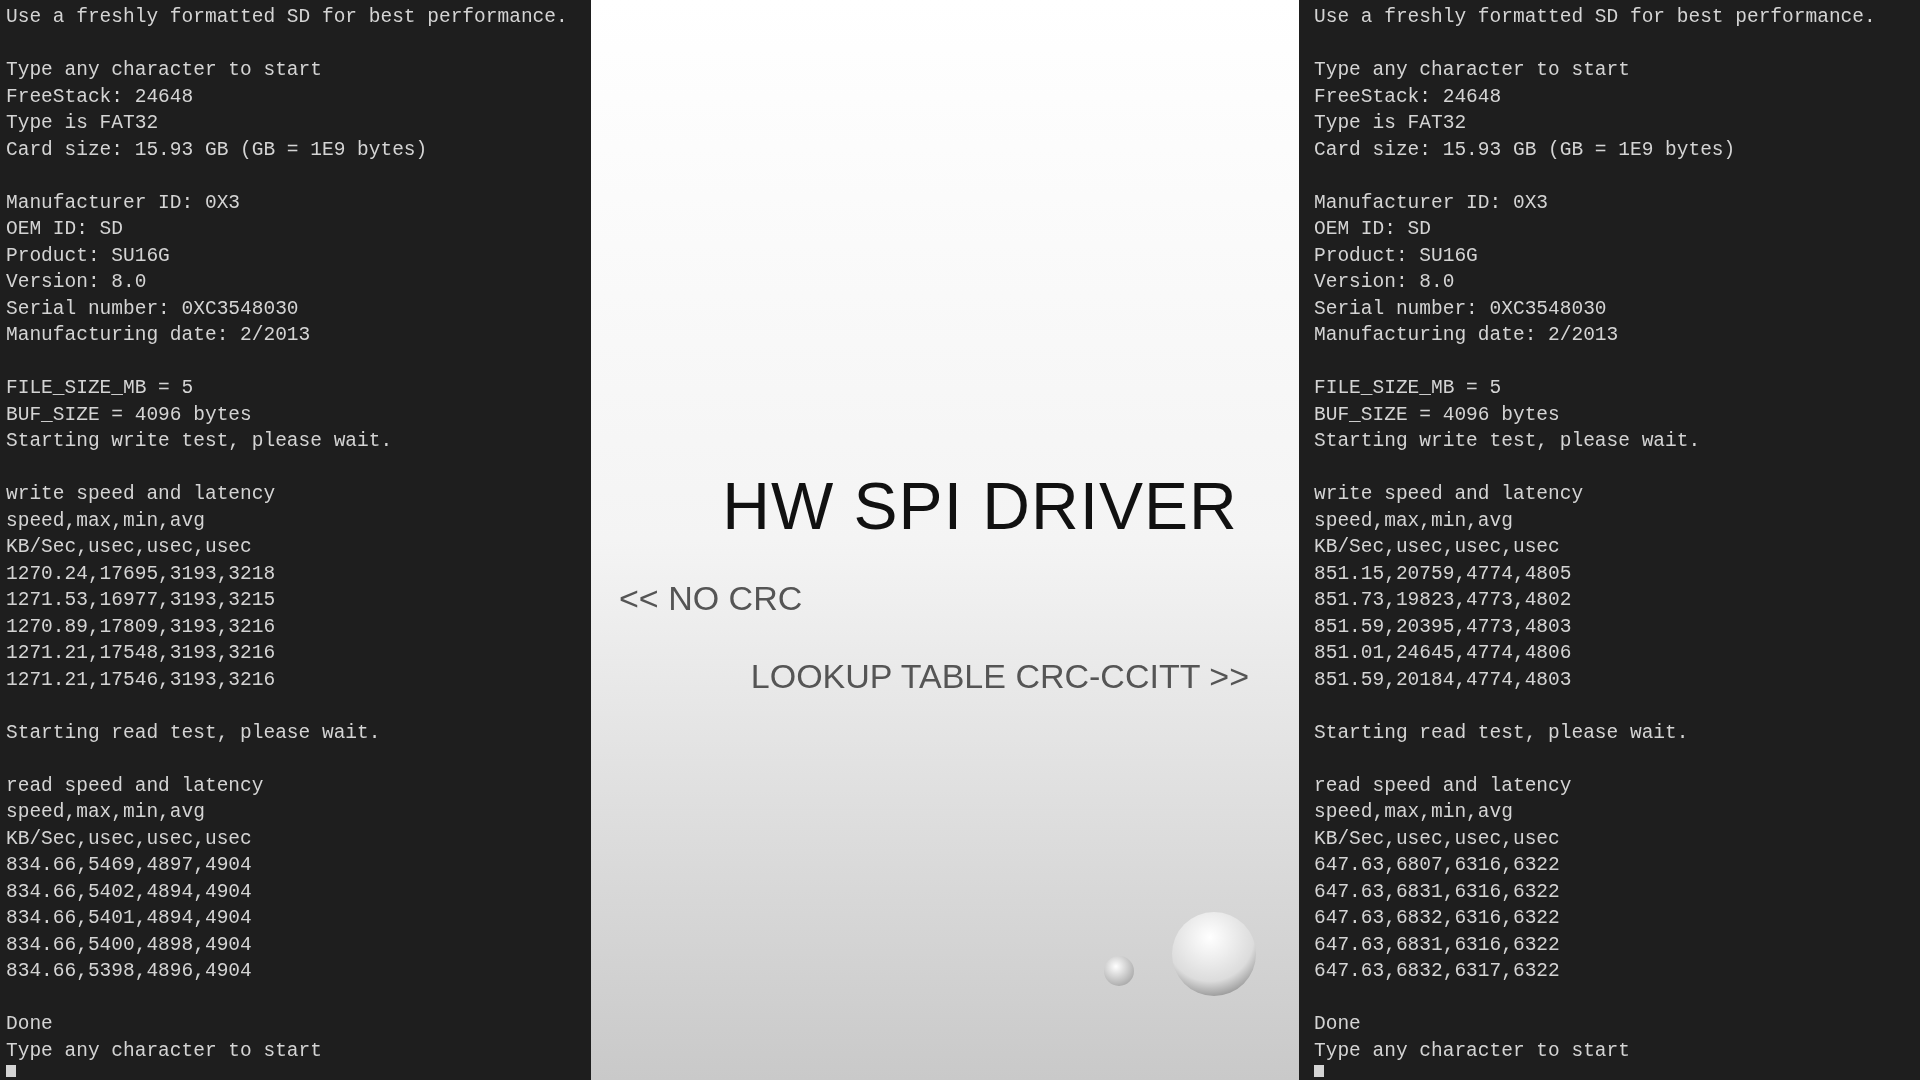 Image resolution: width=1920 pixels, height=1080 pixels. I want to click on terminal-line: 851.73,19823,4773,4802, so click(1443, 600).